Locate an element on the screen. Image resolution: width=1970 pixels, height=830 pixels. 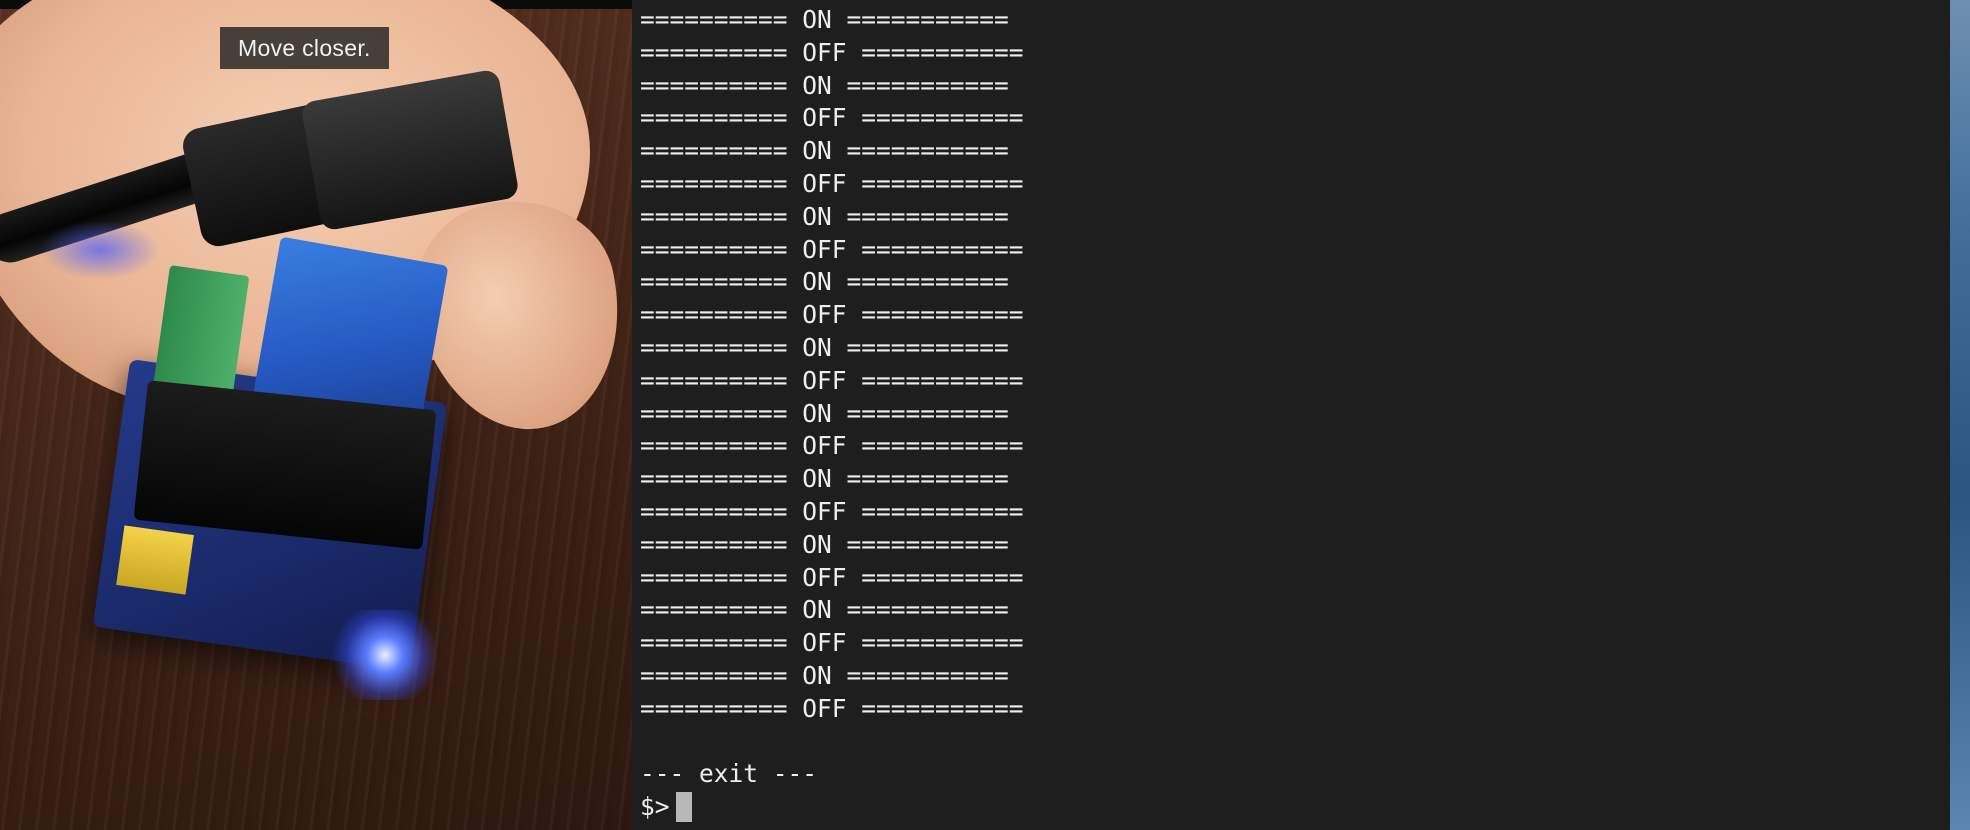
blue-led is located at coordinates (385, 655).